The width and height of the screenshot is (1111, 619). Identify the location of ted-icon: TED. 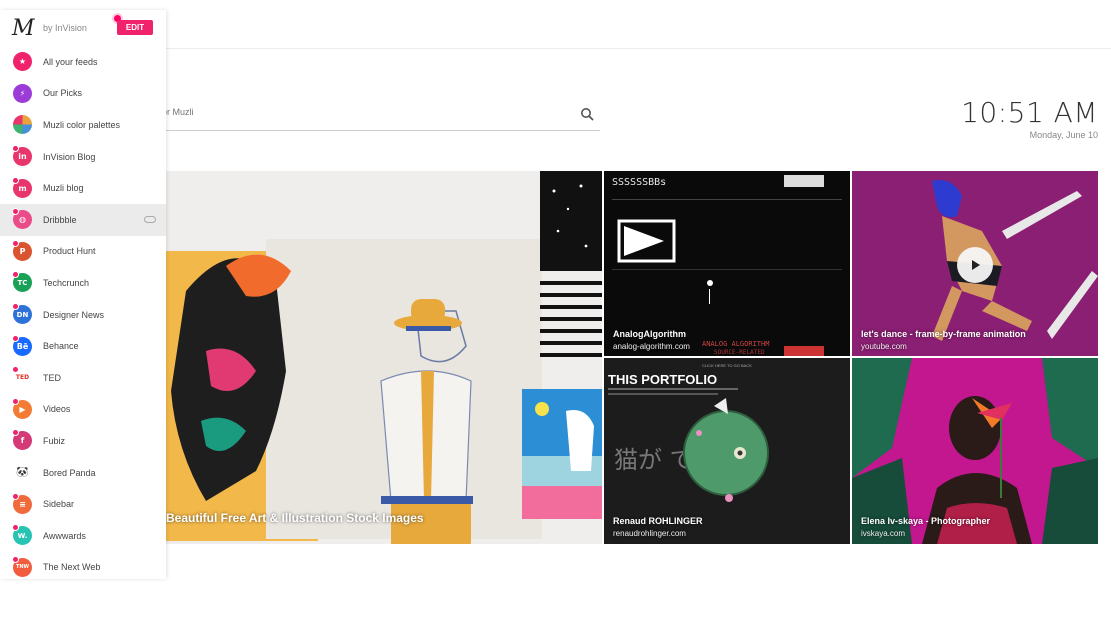
(22, 377).